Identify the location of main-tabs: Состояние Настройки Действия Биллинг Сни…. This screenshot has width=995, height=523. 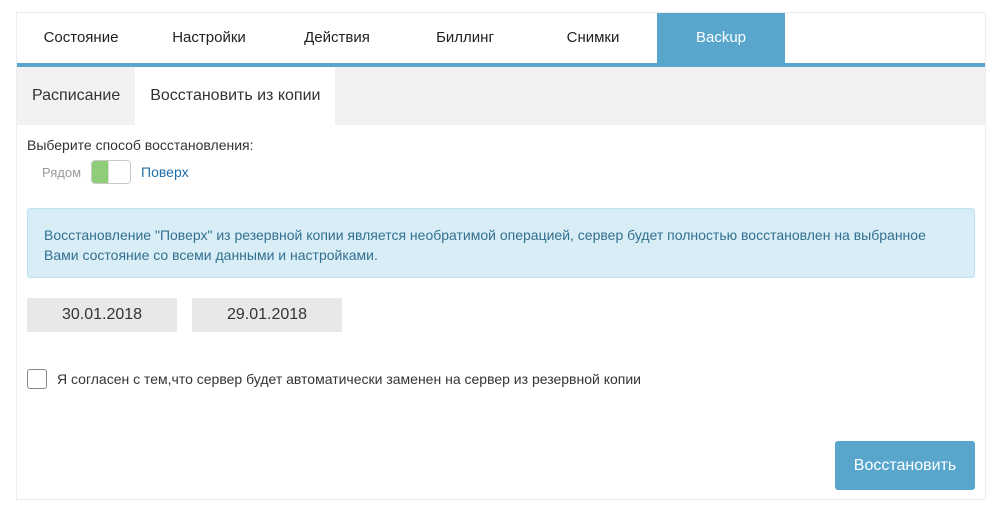
(501, 40).